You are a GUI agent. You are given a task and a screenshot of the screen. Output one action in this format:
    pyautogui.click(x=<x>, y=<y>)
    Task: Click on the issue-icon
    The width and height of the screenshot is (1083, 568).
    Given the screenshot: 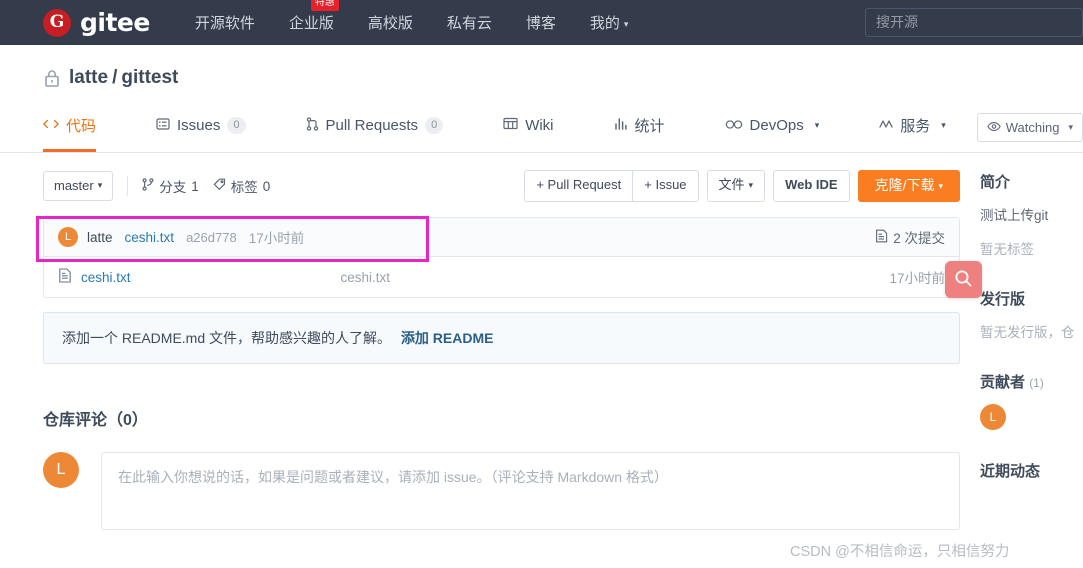 What is the action you would take?
    pyautogui.click(x=163, y=126)
    